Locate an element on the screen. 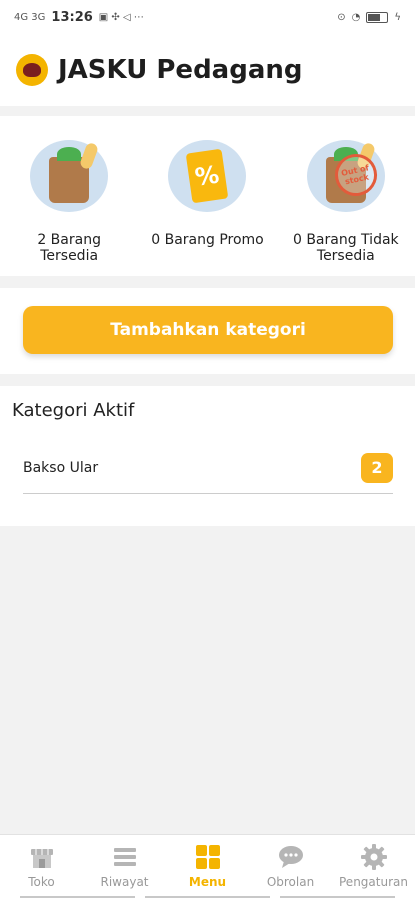  nav-item-riwayat: Riwayat is located at coordinates (125, 866).